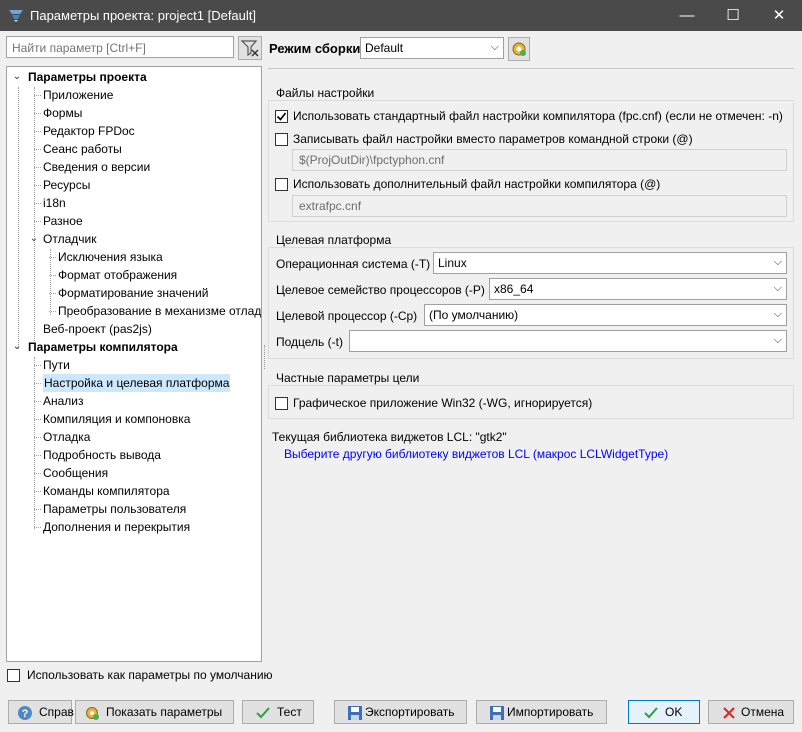 This screenshot has height=732, width=802. I want to click on show-options-label: Показать параметры, so click(164, 712).